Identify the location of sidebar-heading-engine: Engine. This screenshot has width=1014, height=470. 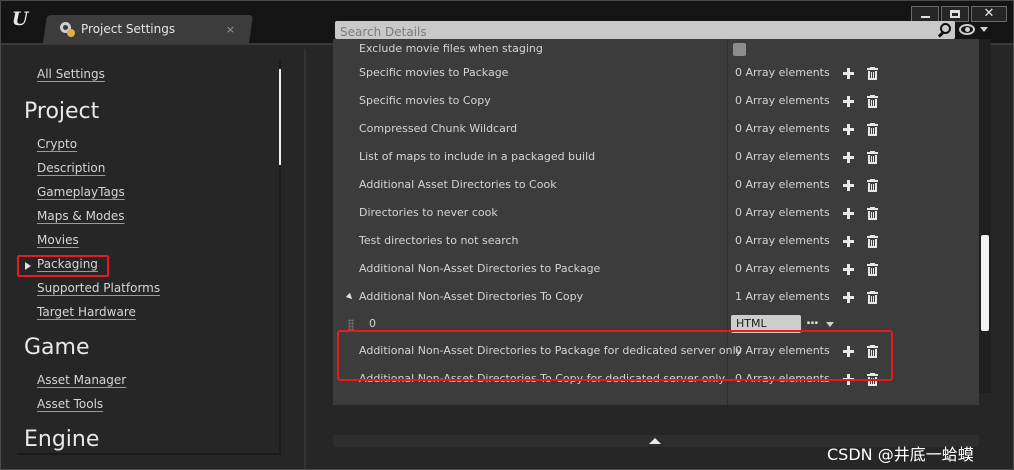
(62, 439).